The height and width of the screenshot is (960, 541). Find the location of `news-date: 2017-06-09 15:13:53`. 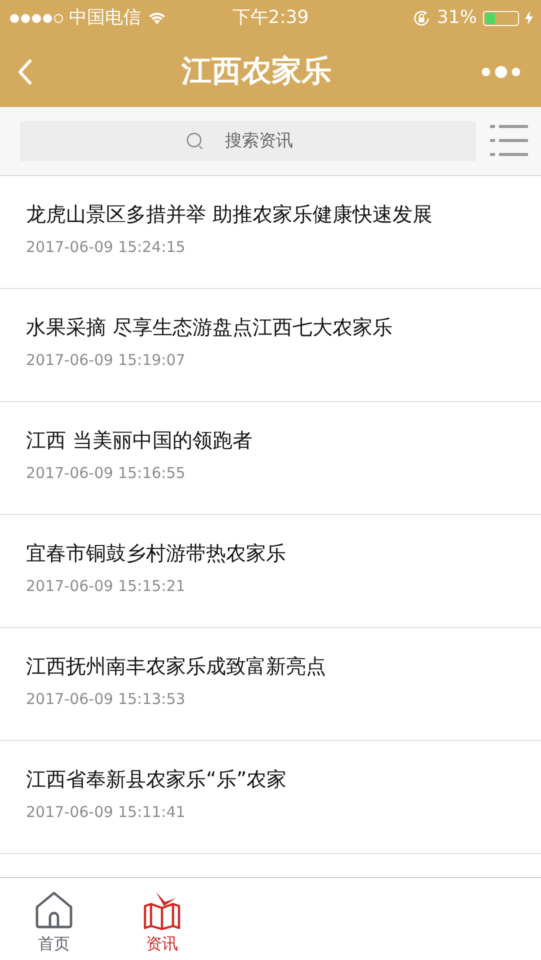

news-date: 2017-06-09 15:13:53 is located at coordinates (106, 699).